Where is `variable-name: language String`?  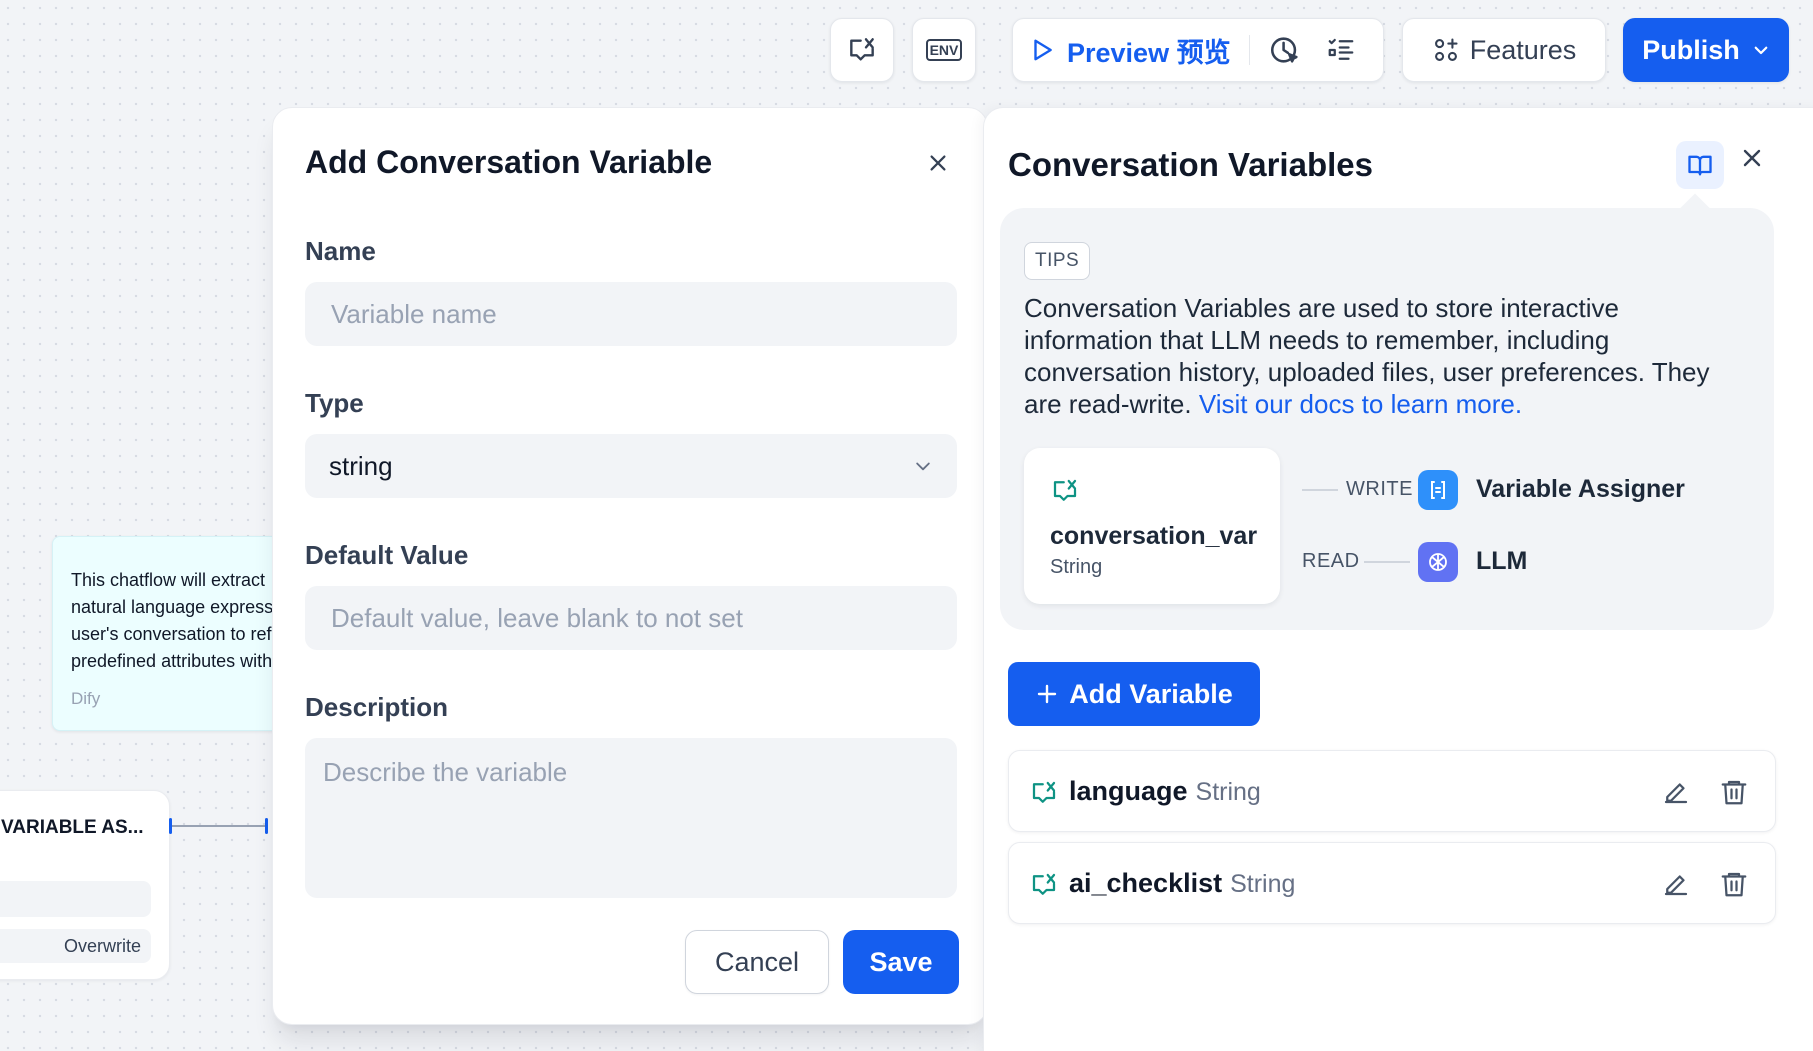 variable-name: language String is located at coordinates (1165, 791).